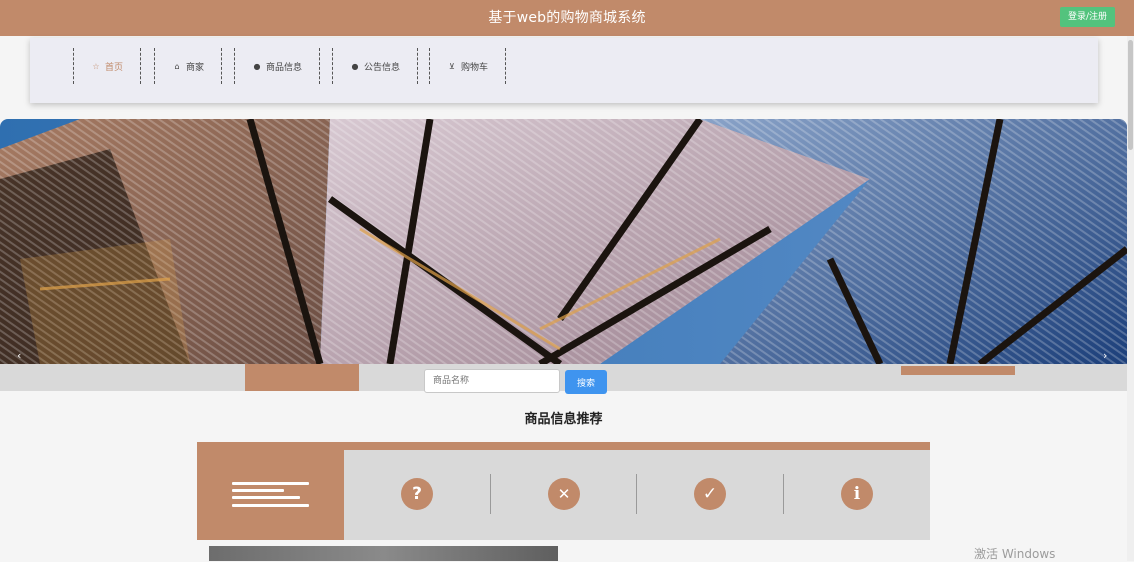 The height and width of the screenshot is (562, 1134). I want to click on recommend-panel: ? ✕ ✓ i, so click(563, 491).